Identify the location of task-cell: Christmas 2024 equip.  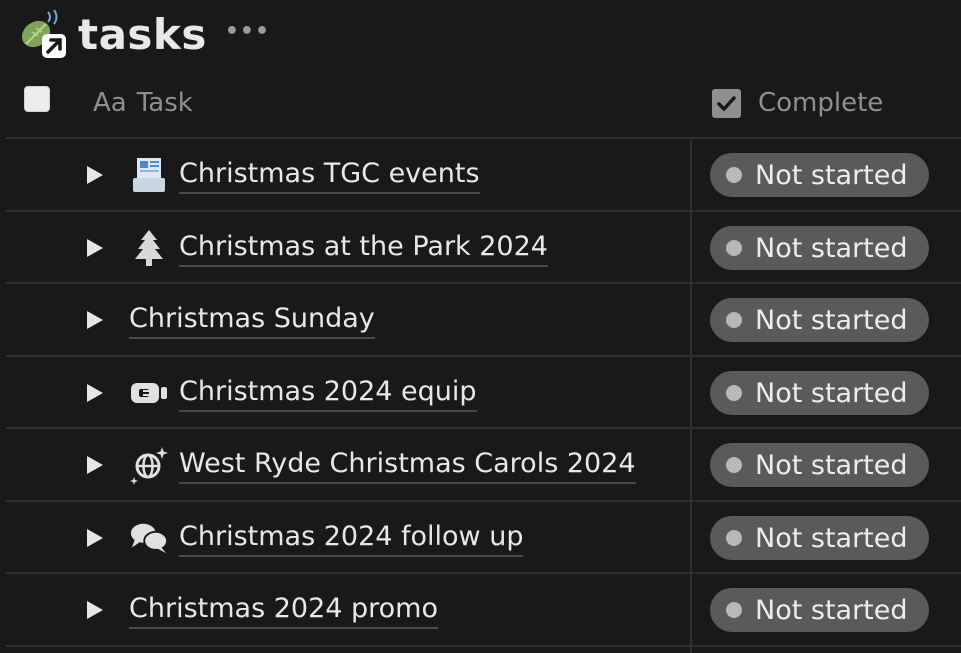
(303, 393).